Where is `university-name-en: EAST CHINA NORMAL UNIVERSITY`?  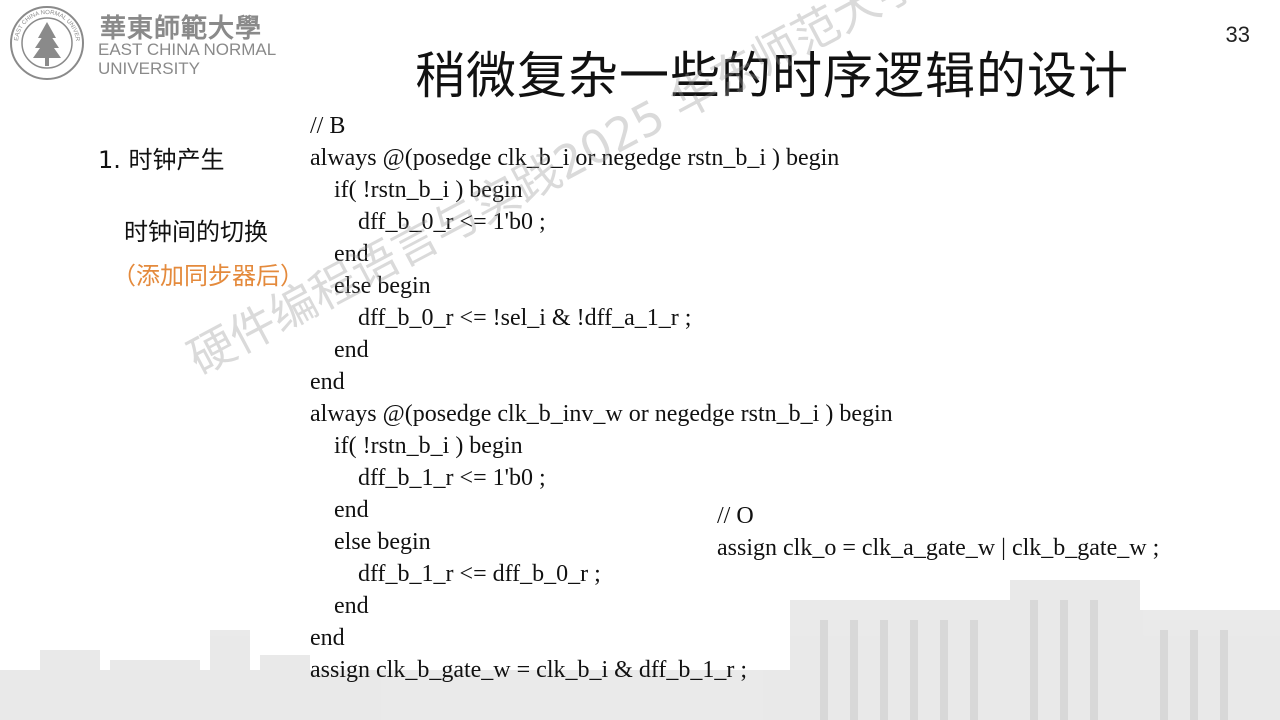
university-name-en: EAST CHINA NORMAL UNIVERSITY is located at coordinates (187, 59).